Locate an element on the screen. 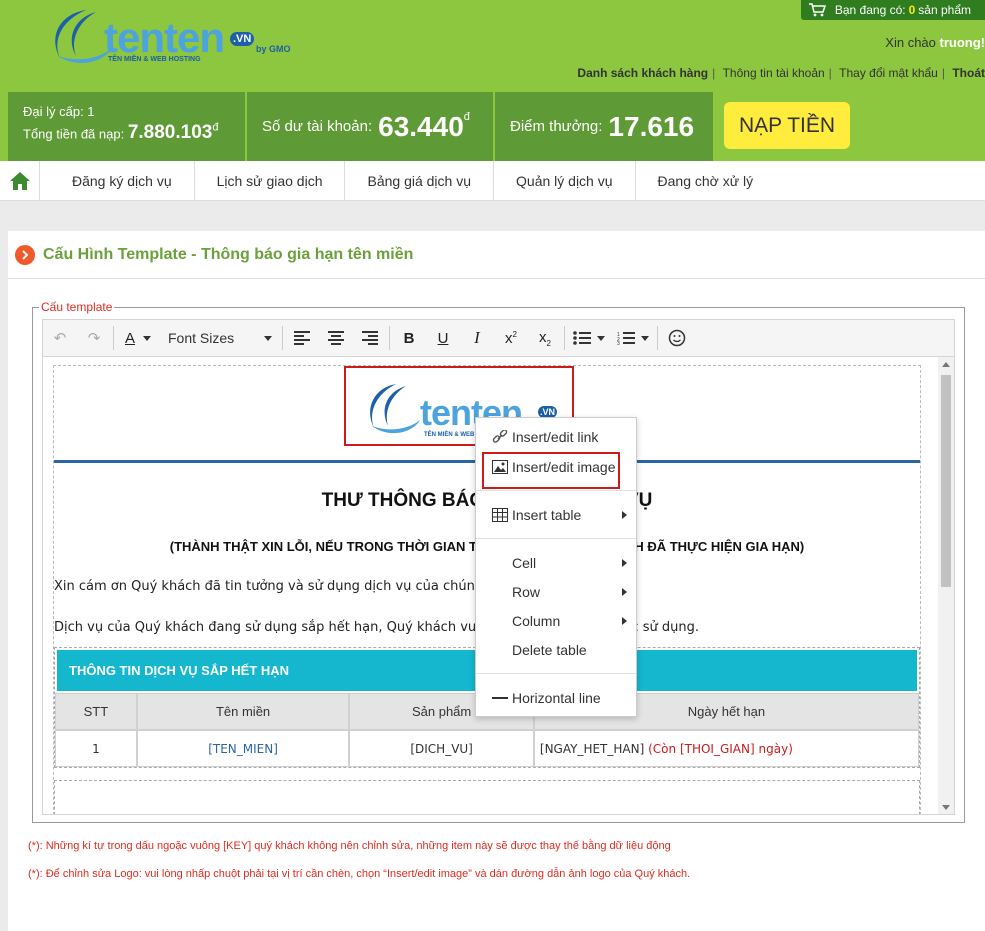 The width and height of the screenshot is (985, 931). logo-text: tenten is located at coordinates (164, 37).